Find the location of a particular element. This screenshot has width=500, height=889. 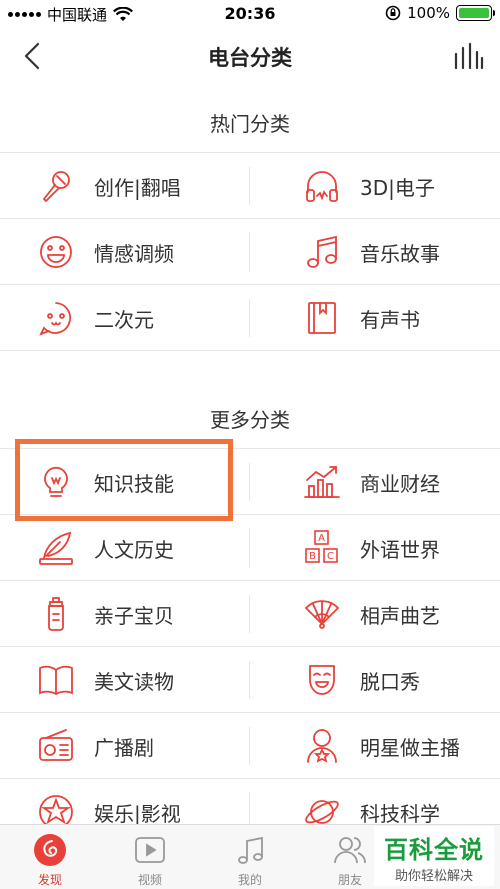

tab-video: 视频 is located at coordinates (150, 857).